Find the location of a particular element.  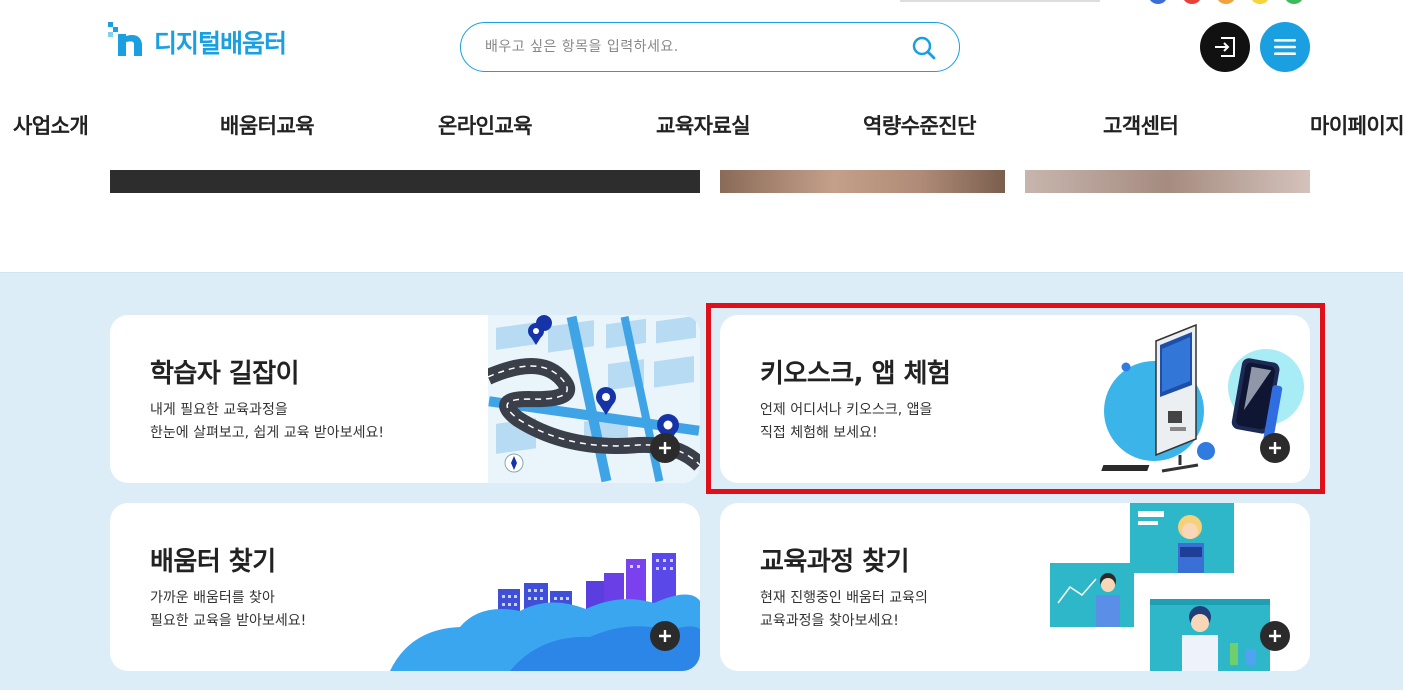

card-title: 배움터 찾기 is located at coordinates (213, 562).